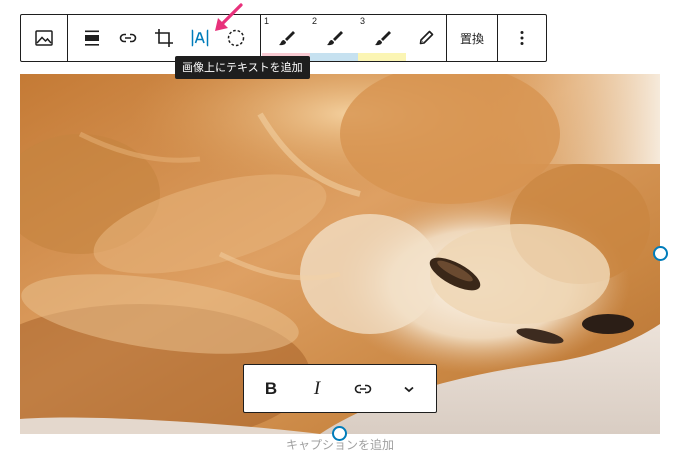 This screenshot has width=681, height=466. I want to click on format-link-button, so click(363, 389).